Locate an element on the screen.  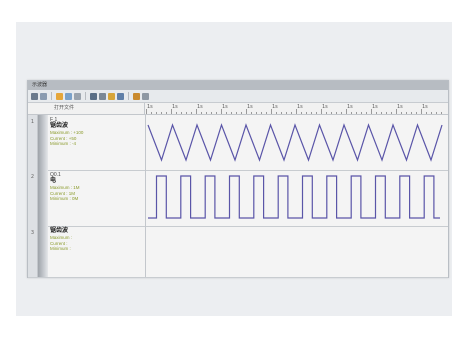
track-meta-line: Minimum : 0M is located at coordinates (64, 198).